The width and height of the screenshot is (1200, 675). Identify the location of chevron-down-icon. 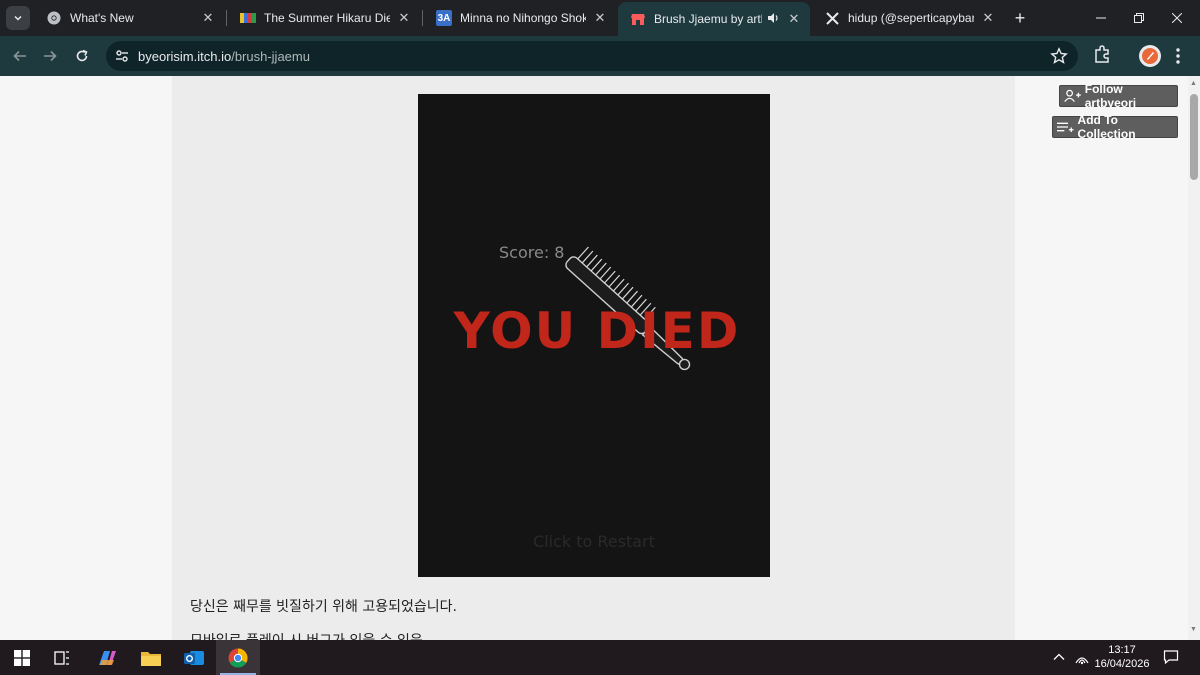
(18, 18).